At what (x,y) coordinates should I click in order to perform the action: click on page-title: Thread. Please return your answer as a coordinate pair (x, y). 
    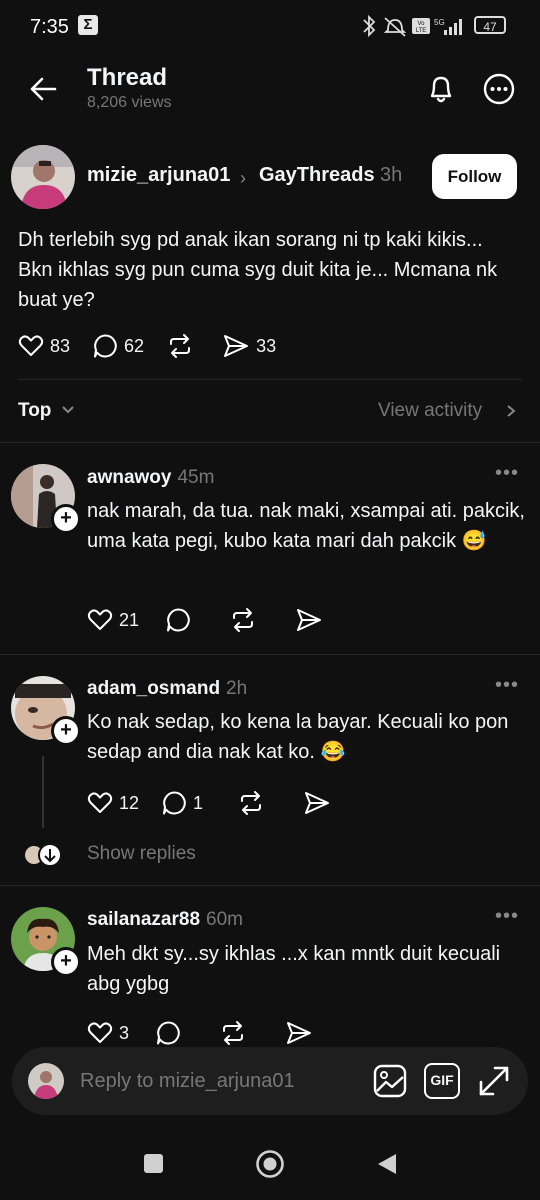
    Looking at the image, I should click on (127, 77).